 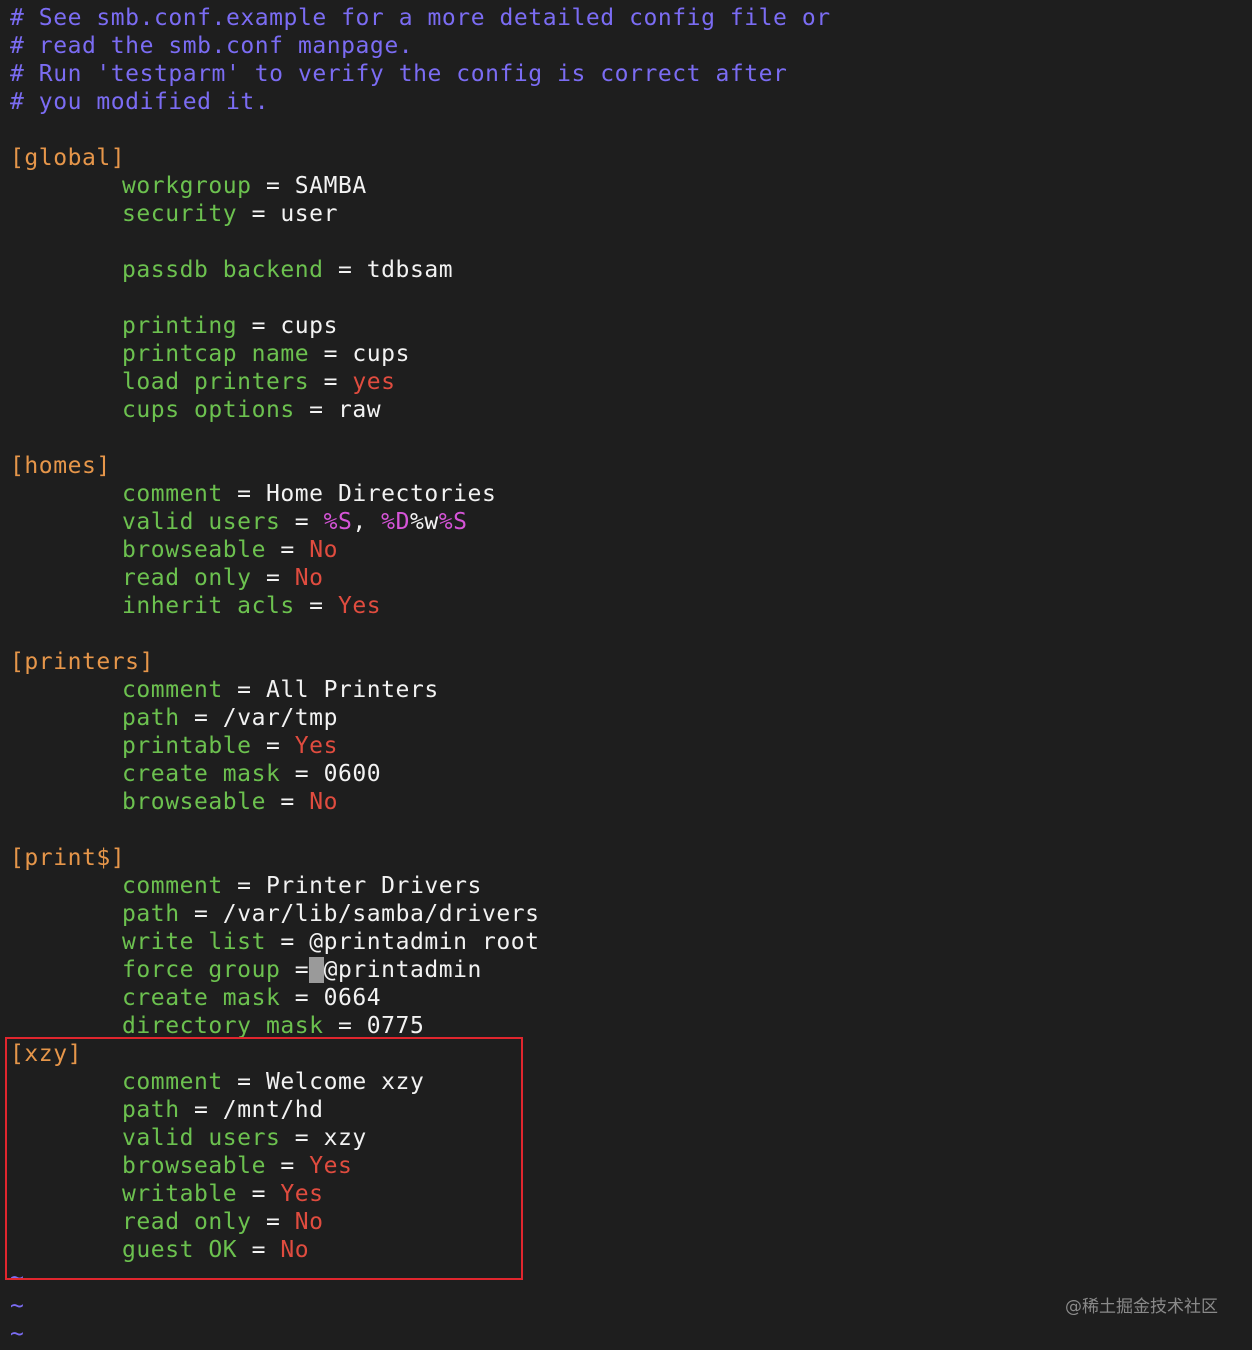 I want to click on config-key: passdb backend, so click(x=223, y=270).